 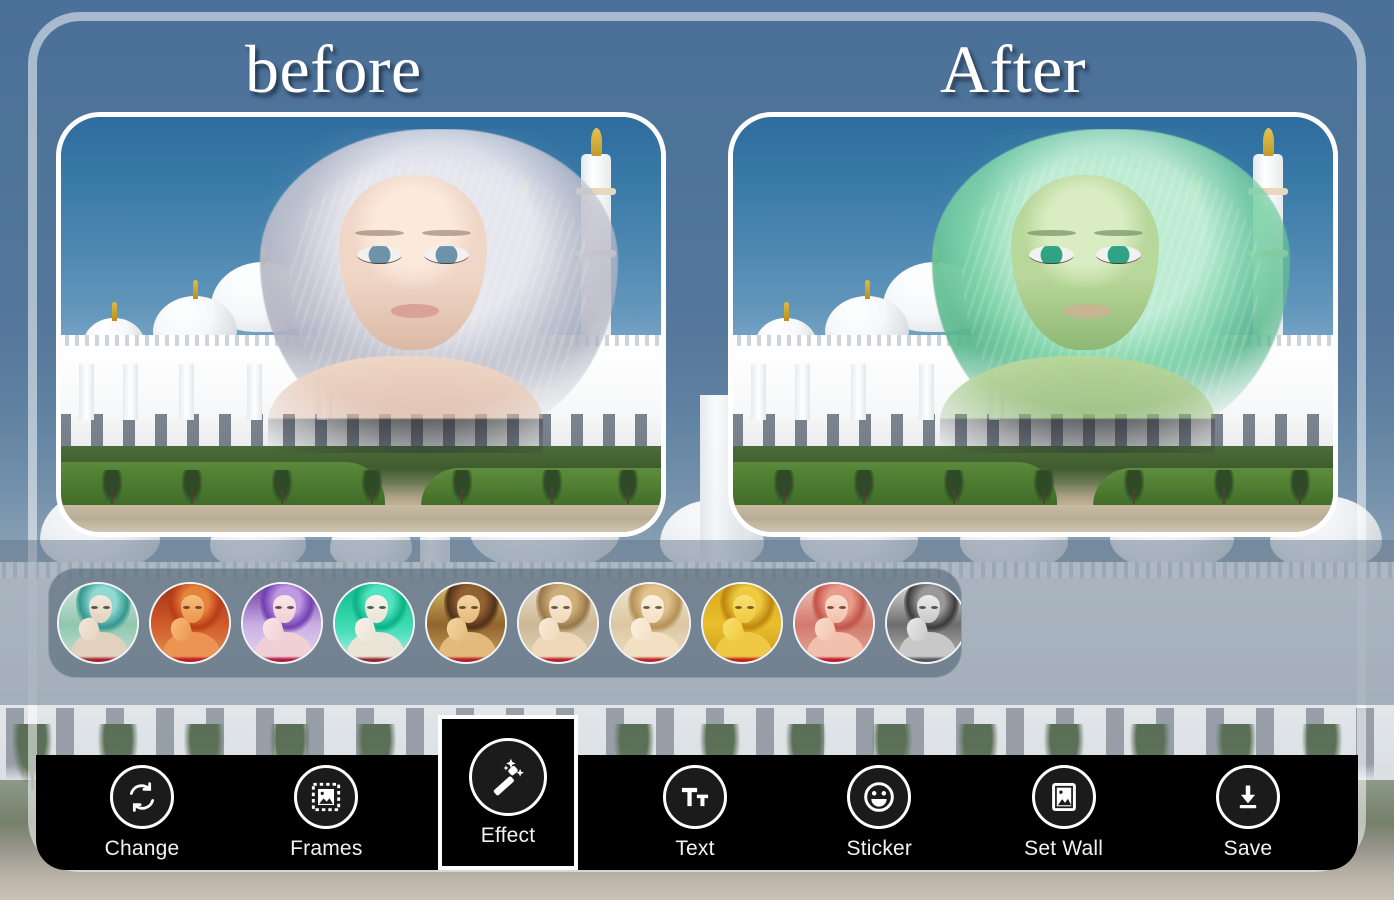 I want to click on toolbar-label-change: Change, so click(x=142, y=848).